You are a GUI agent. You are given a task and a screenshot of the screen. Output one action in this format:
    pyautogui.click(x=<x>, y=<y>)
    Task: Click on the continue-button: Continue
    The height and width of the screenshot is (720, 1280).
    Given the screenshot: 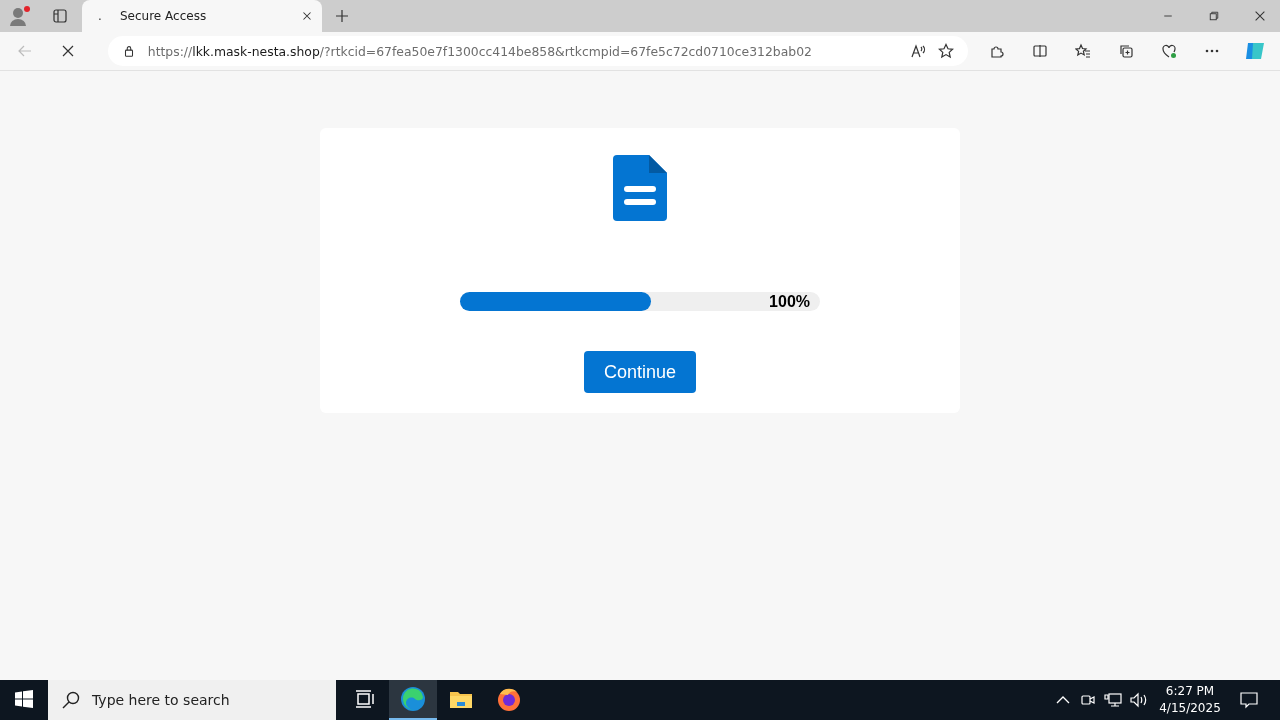 What is the action you would take?
    pyautogui.click(x=640, y=372)
    